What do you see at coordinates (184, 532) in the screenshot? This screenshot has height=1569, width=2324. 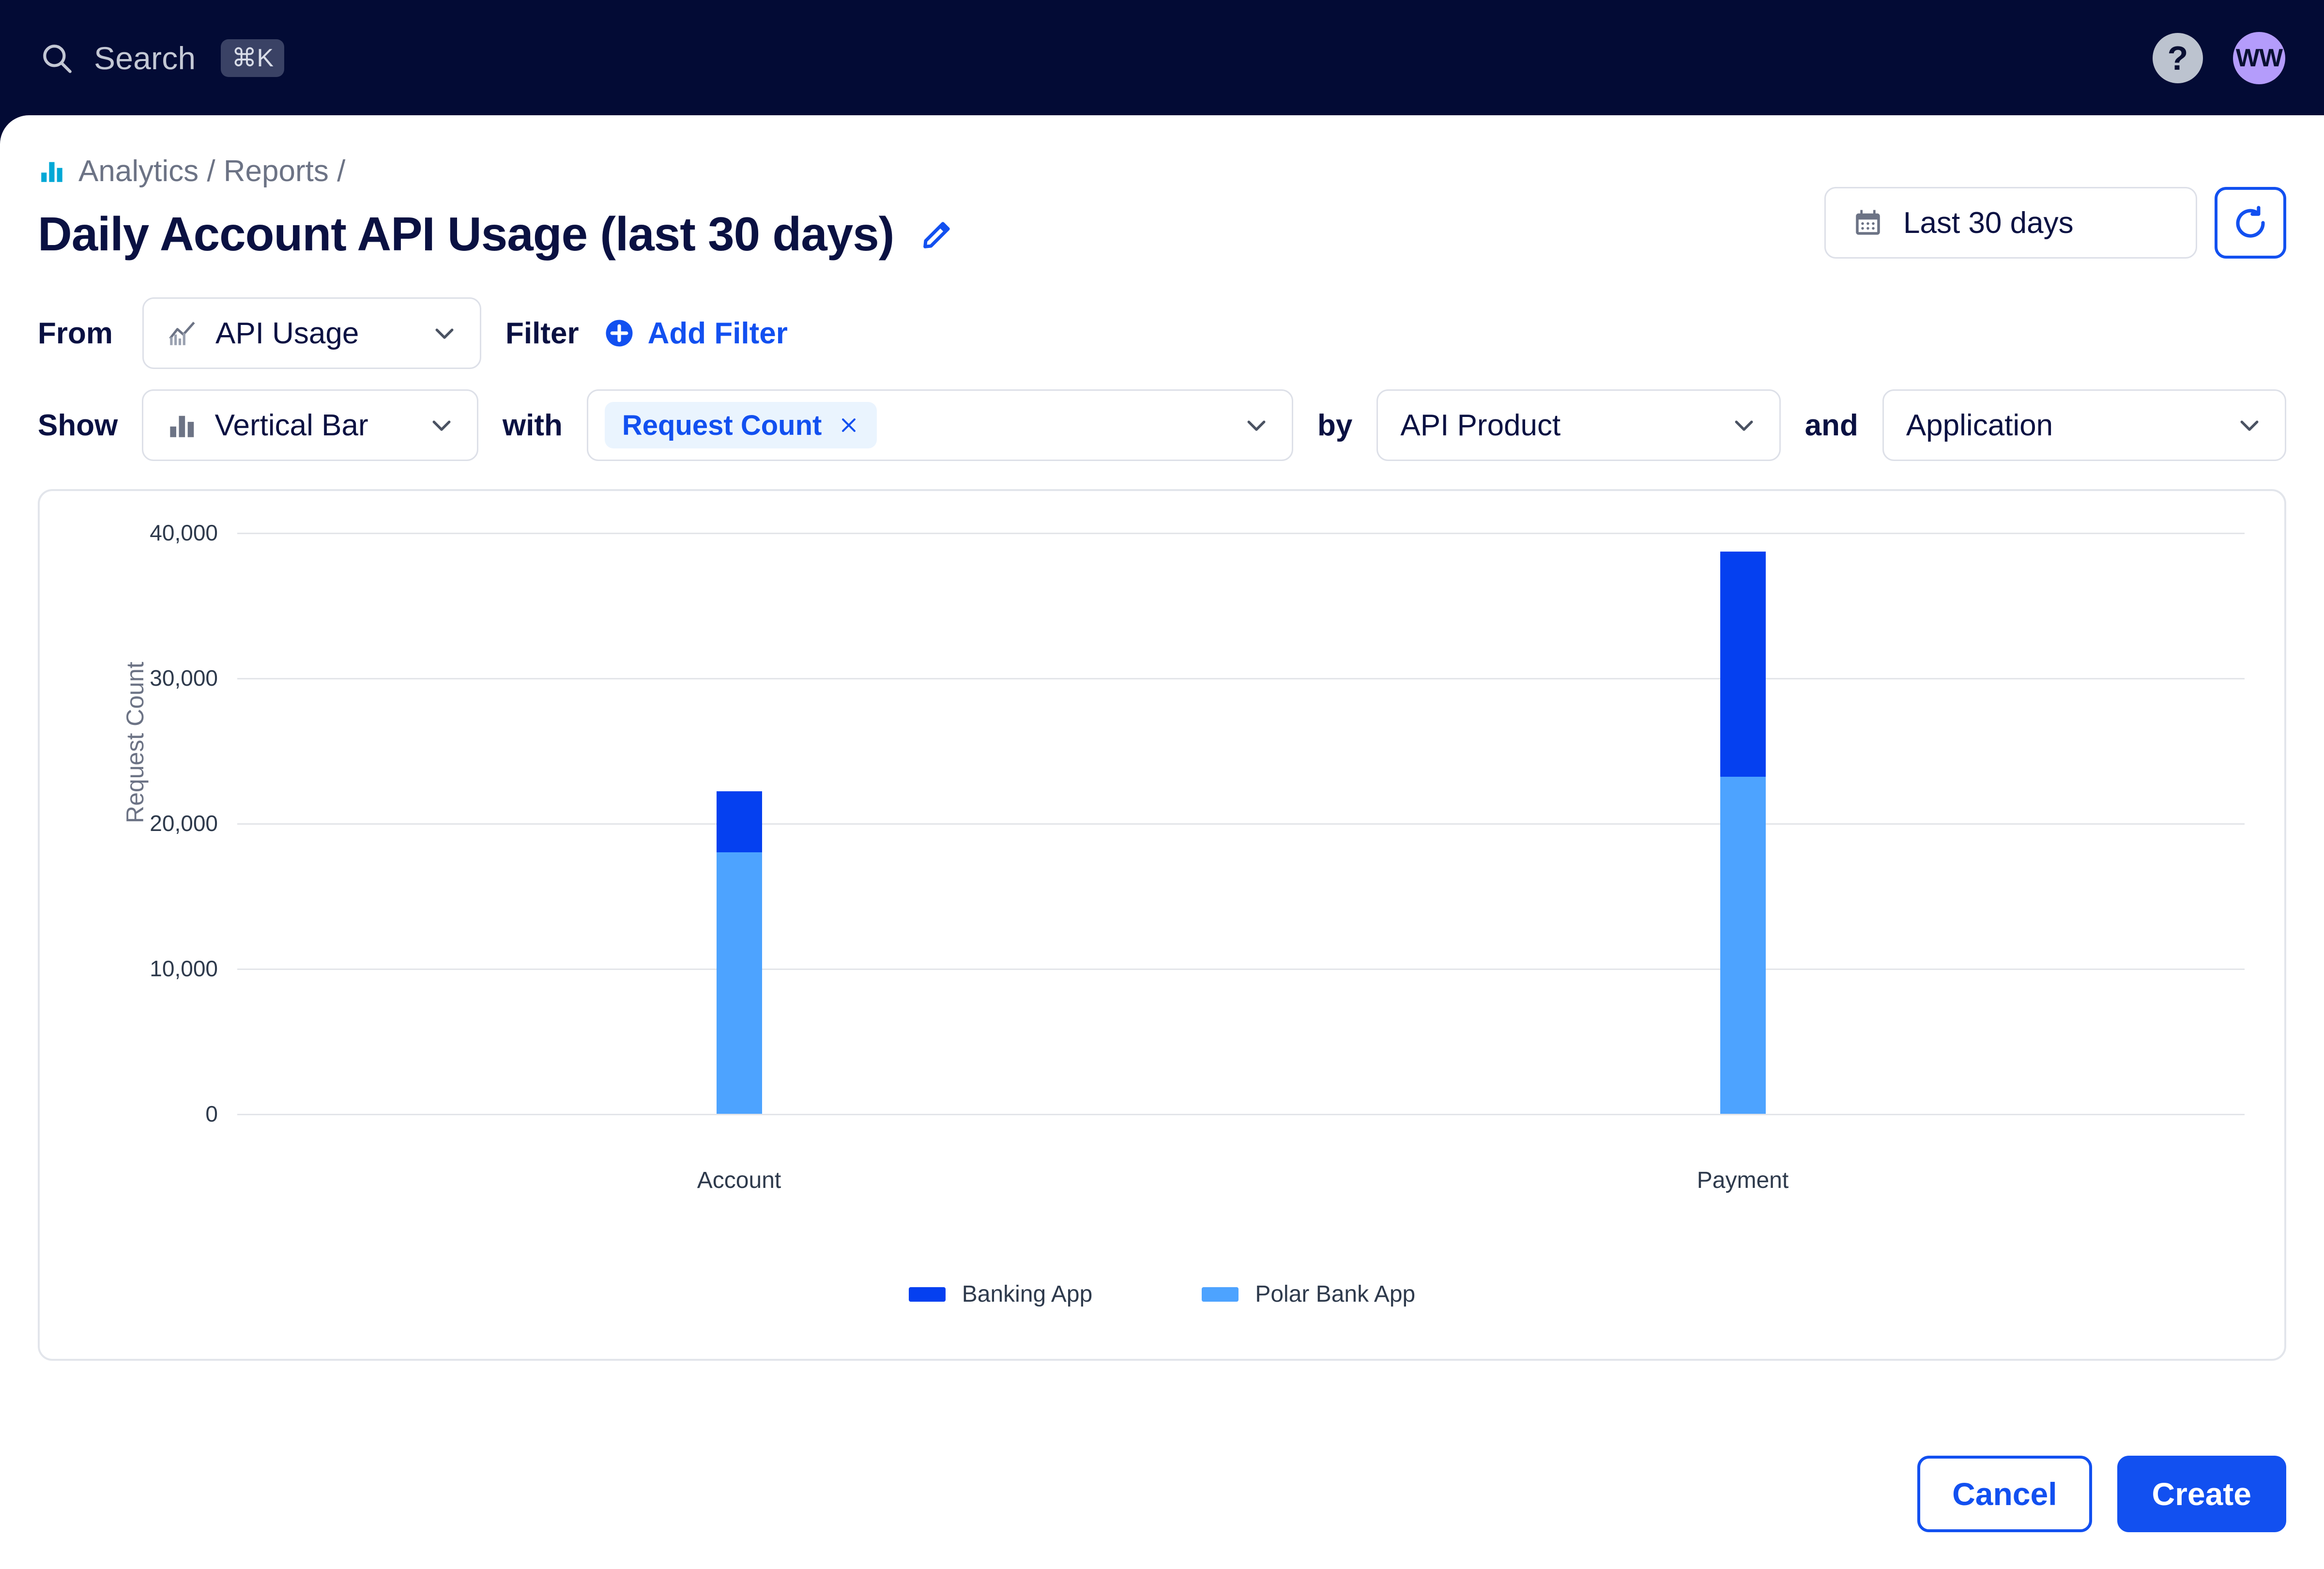 I see `y-axis-tick-label: 40,000` at bounding box center [184, 532].